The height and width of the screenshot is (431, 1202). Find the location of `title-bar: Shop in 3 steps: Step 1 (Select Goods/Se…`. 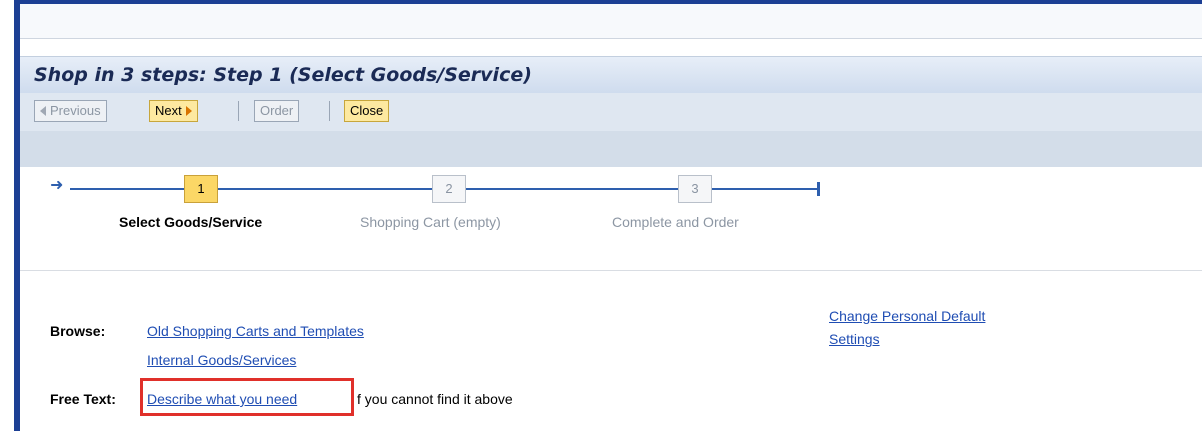

title-bar: Shop in 3 steps: Step 1 (Select Goods/Se… is located at coordinates (611, 74).